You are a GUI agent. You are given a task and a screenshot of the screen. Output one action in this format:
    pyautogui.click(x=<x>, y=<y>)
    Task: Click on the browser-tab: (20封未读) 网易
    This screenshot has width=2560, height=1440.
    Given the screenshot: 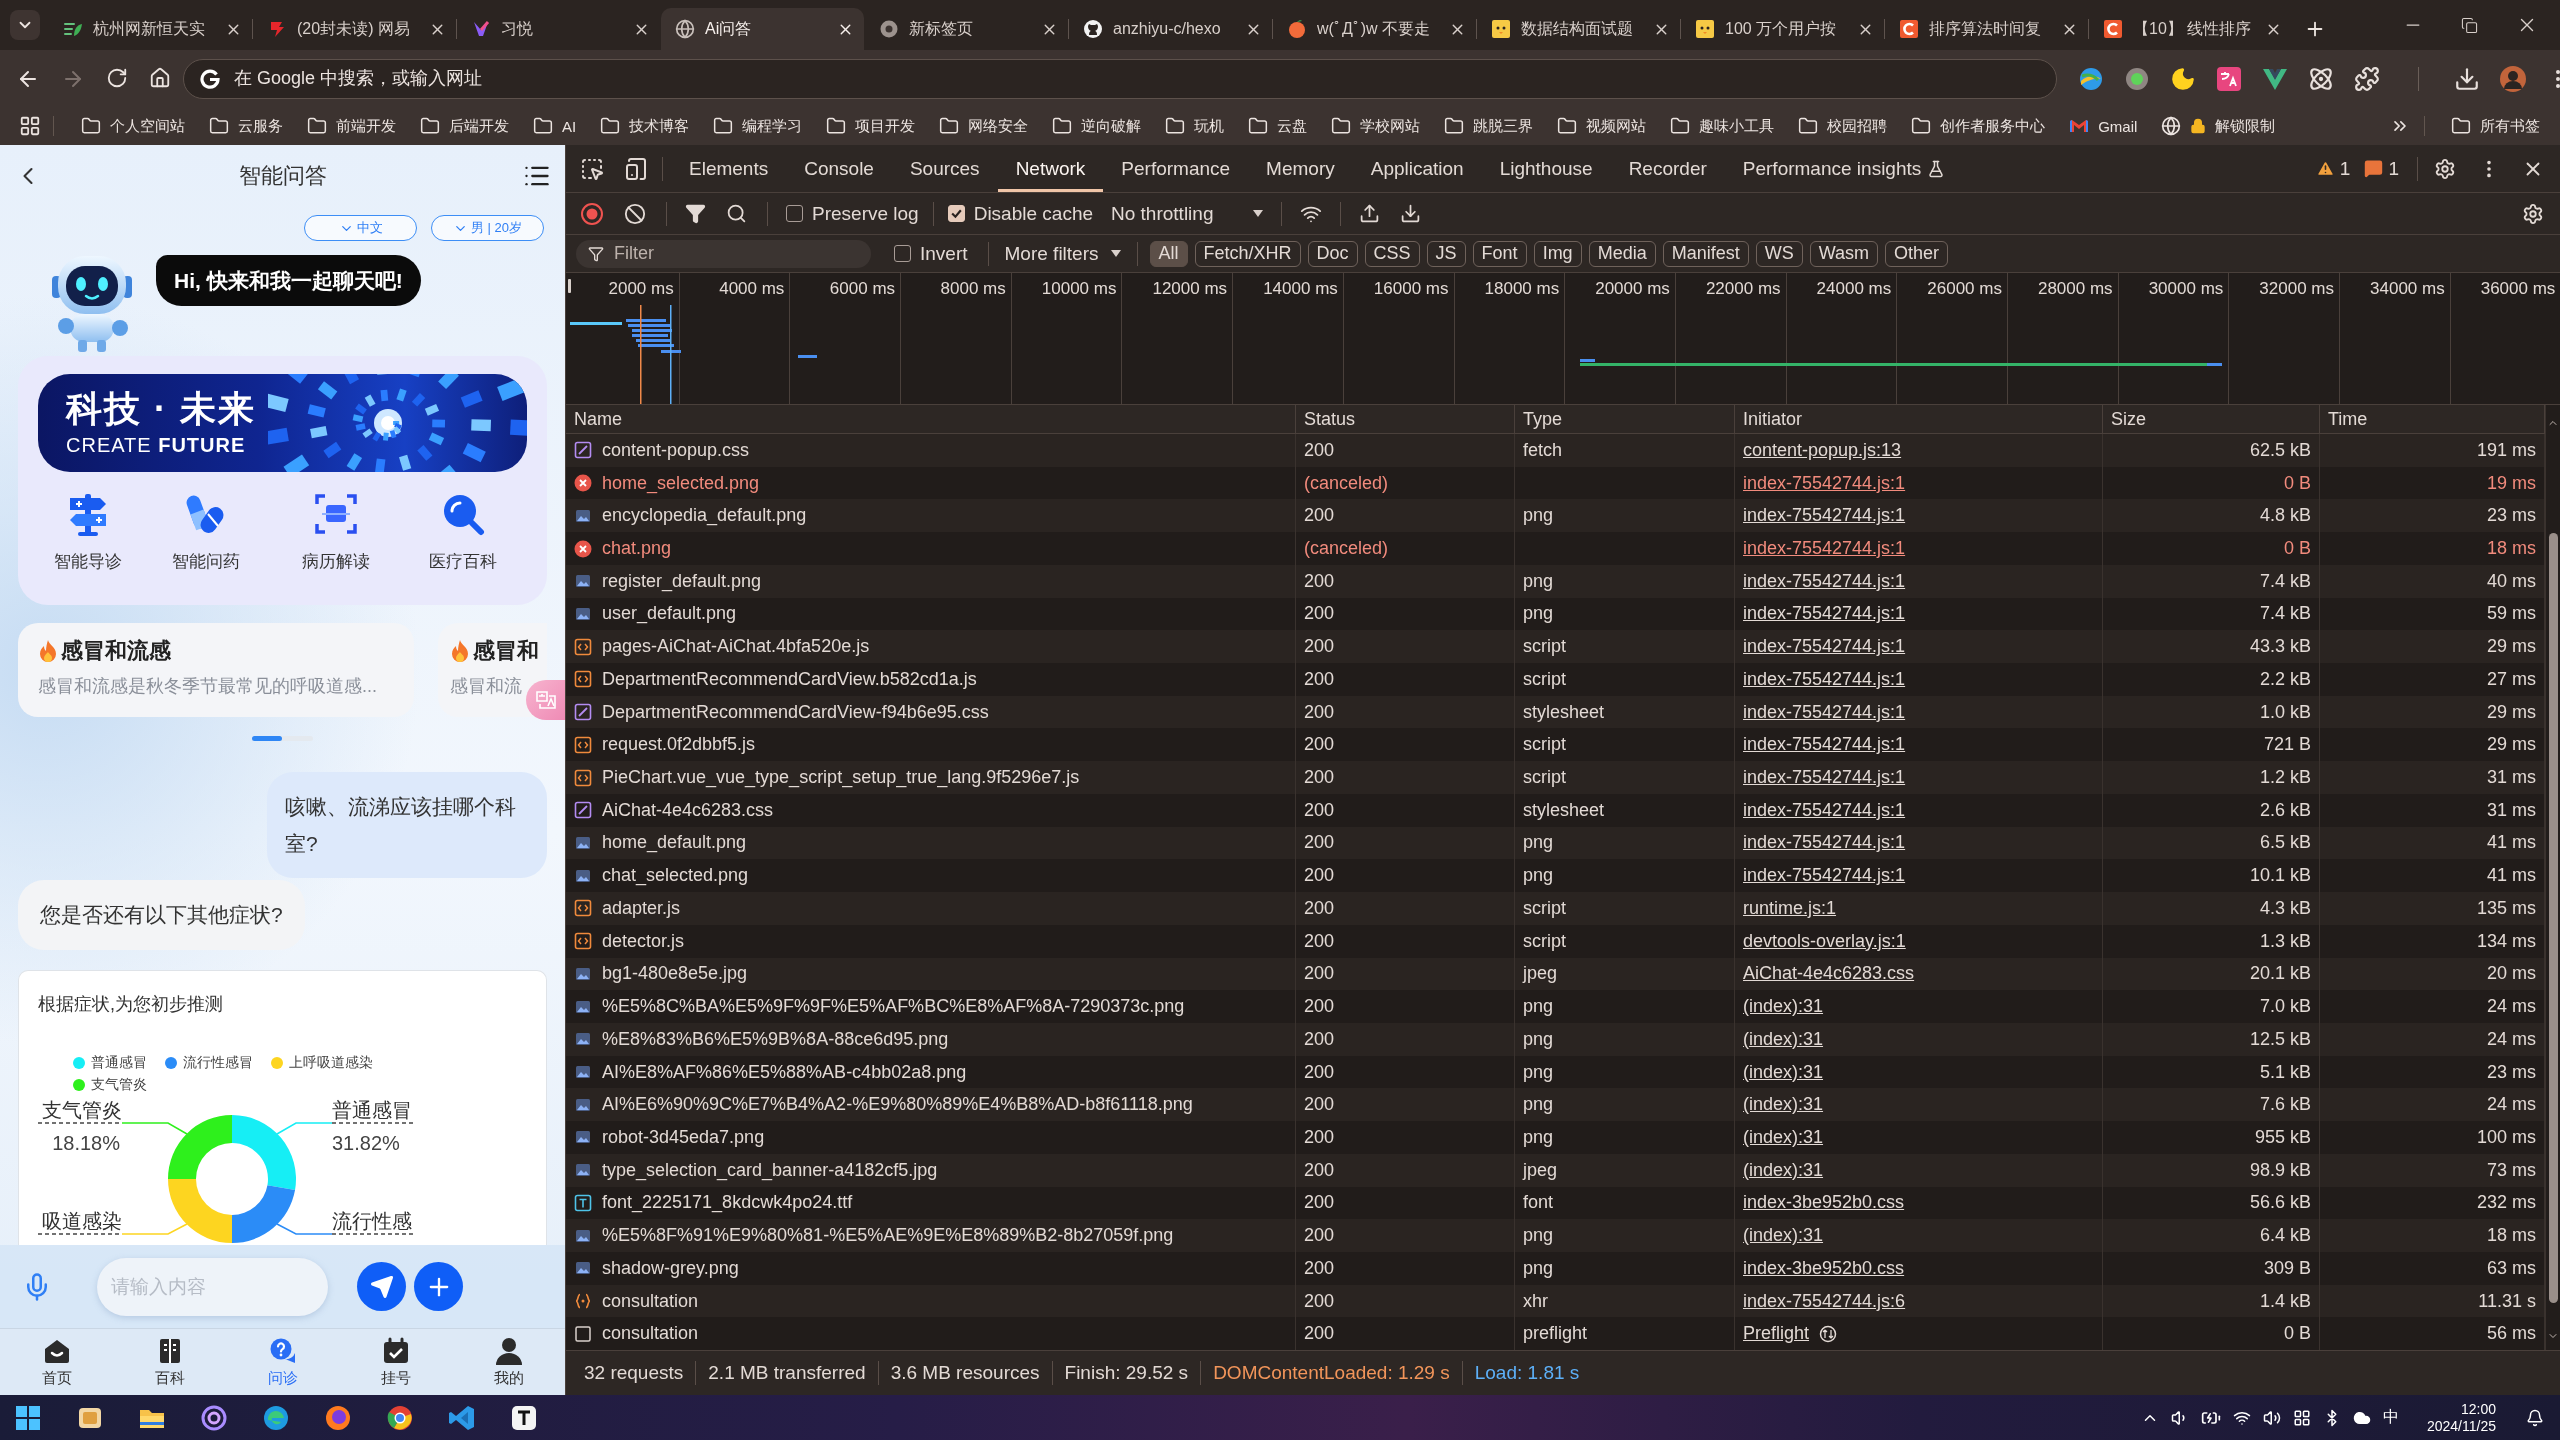 What is the action you would take?
    pyautogui.click(x=354, y=29)
    